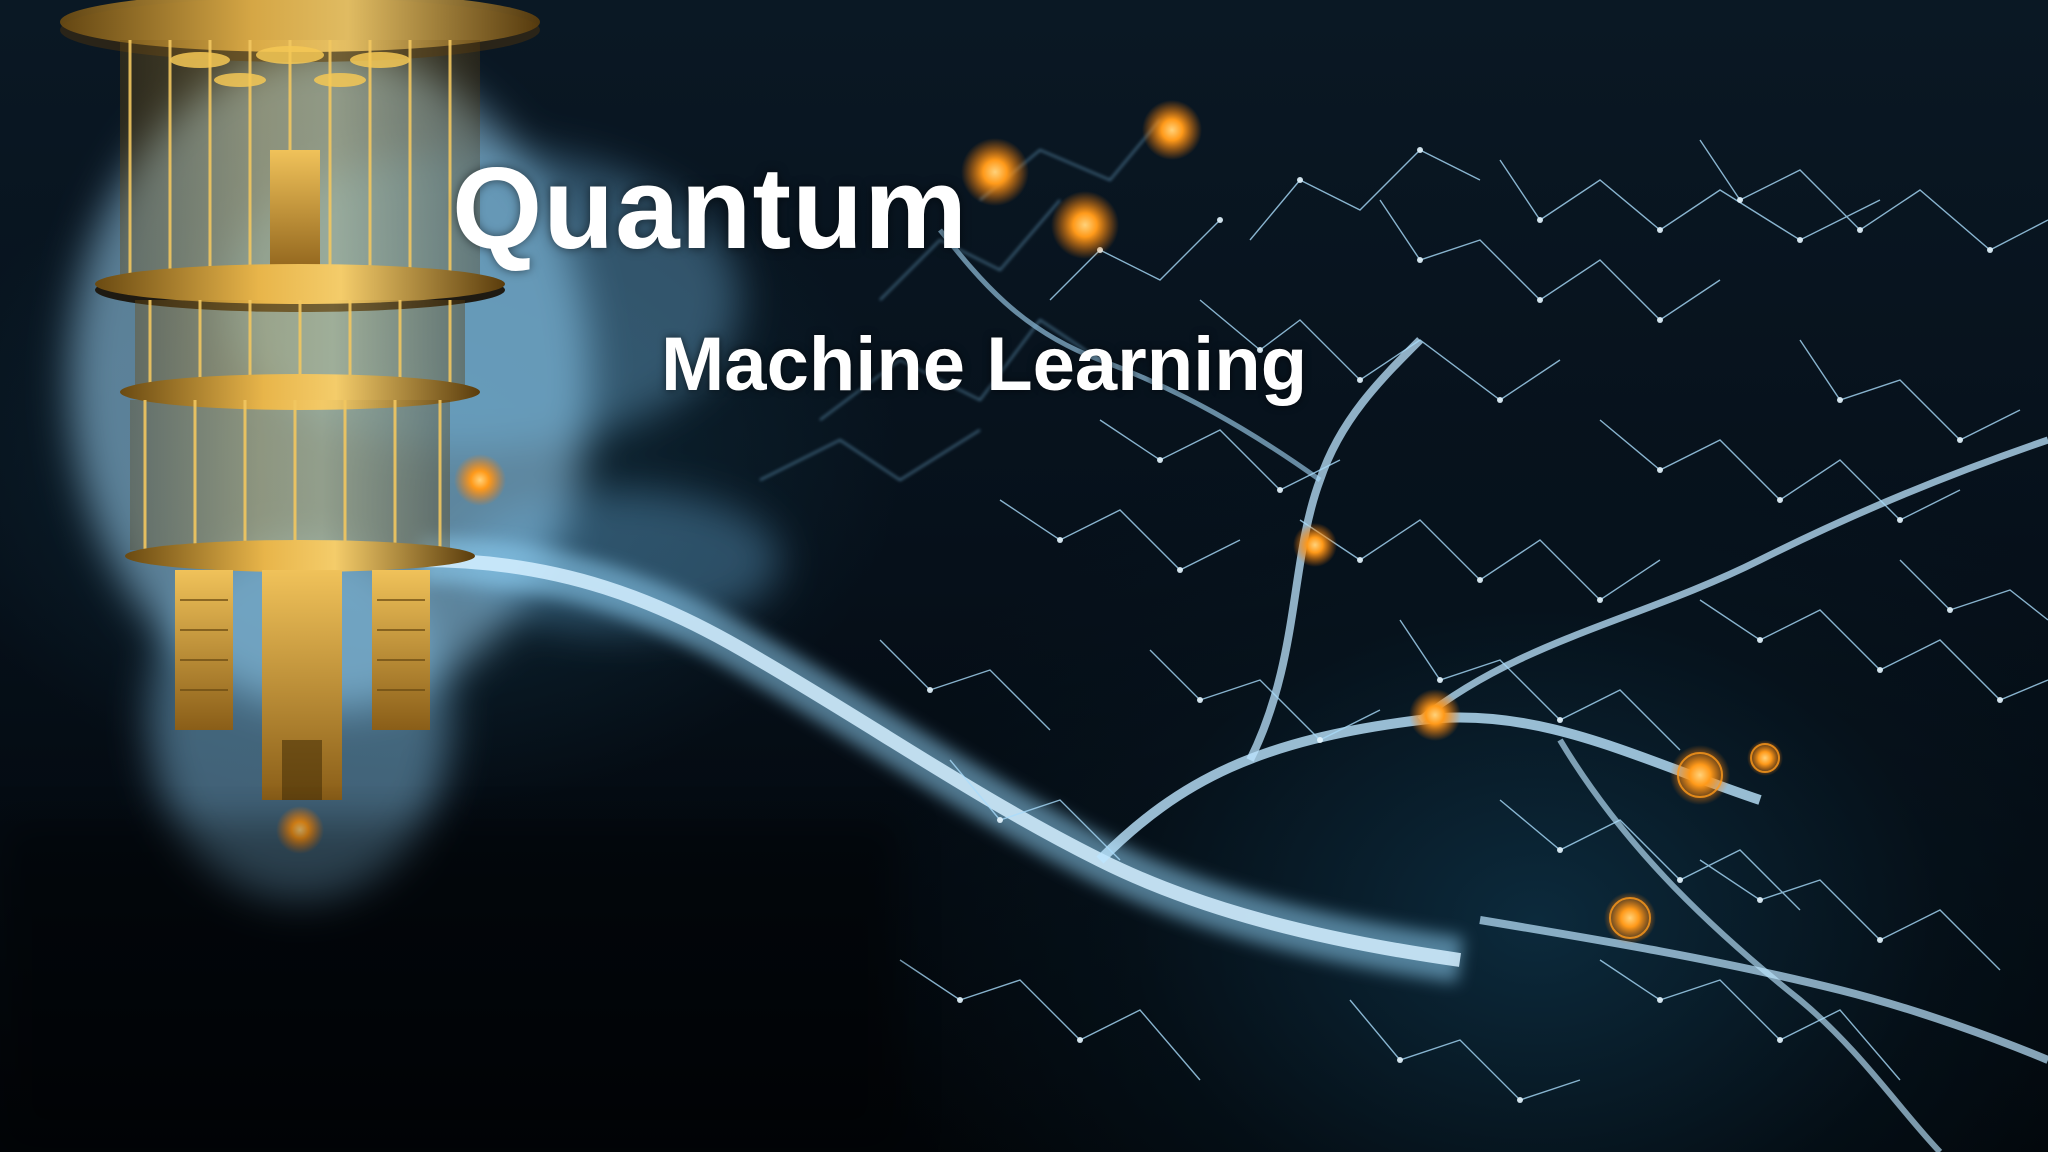  I want to click on title-quantum: Quantum, so click(710, 208).